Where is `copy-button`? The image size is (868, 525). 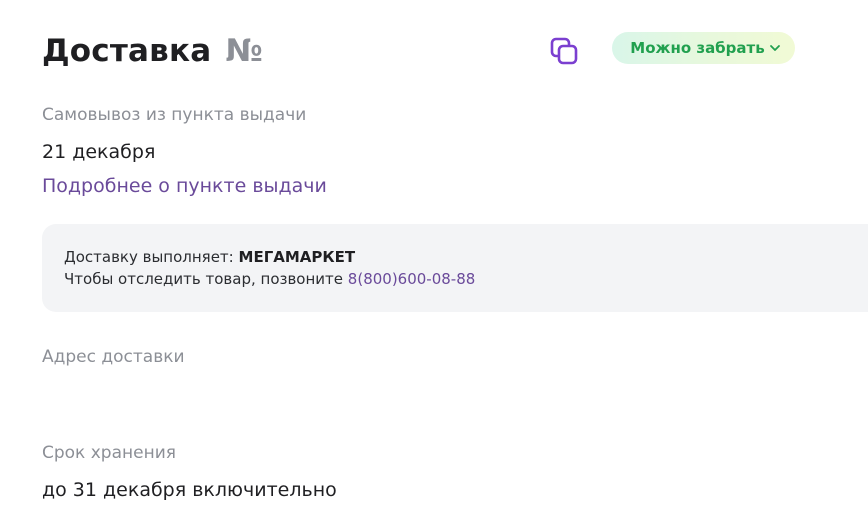 copy-button is located at coordinates (564, 51).